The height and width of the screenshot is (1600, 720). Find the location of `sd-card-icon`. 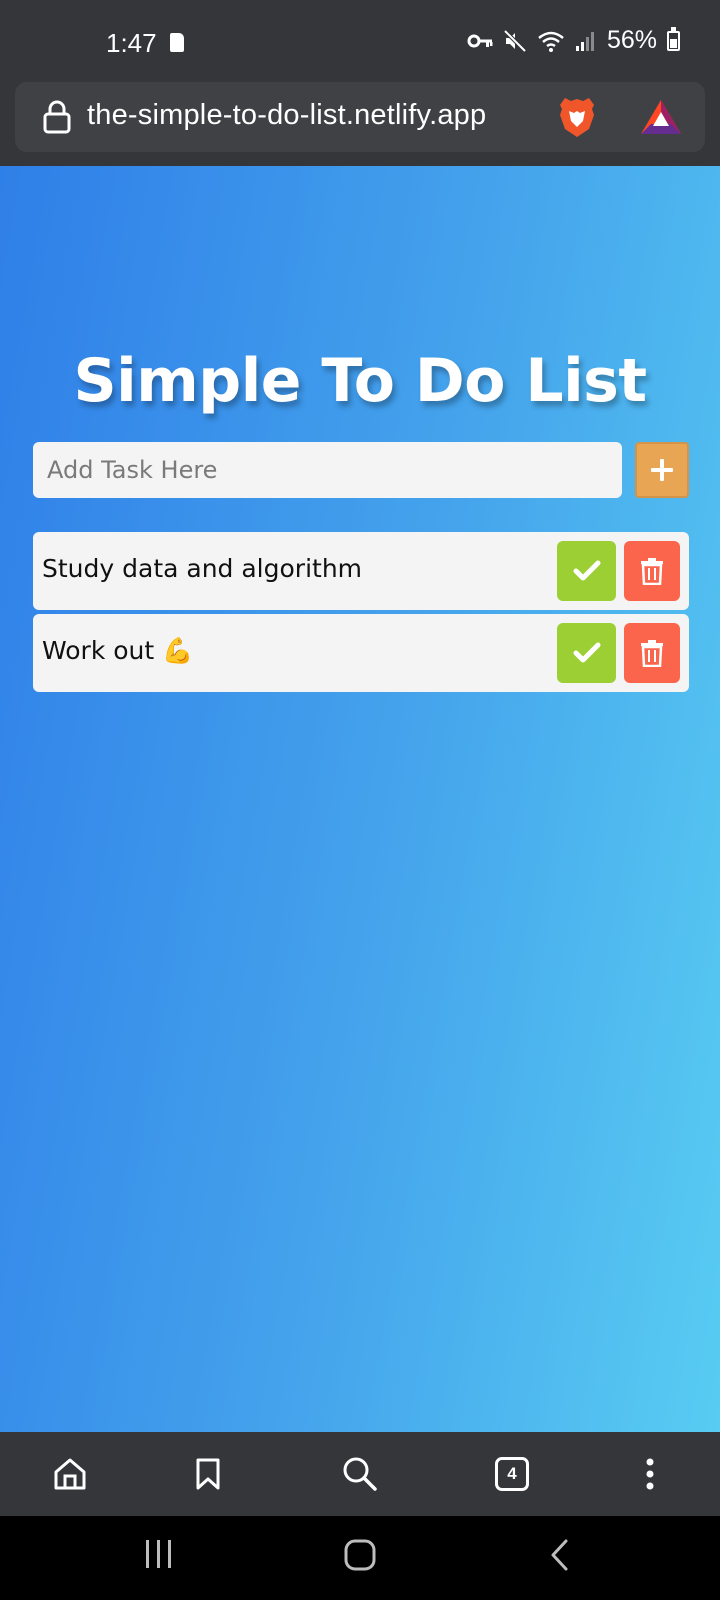

sd-card-icon is located at coordinates (177, 42).